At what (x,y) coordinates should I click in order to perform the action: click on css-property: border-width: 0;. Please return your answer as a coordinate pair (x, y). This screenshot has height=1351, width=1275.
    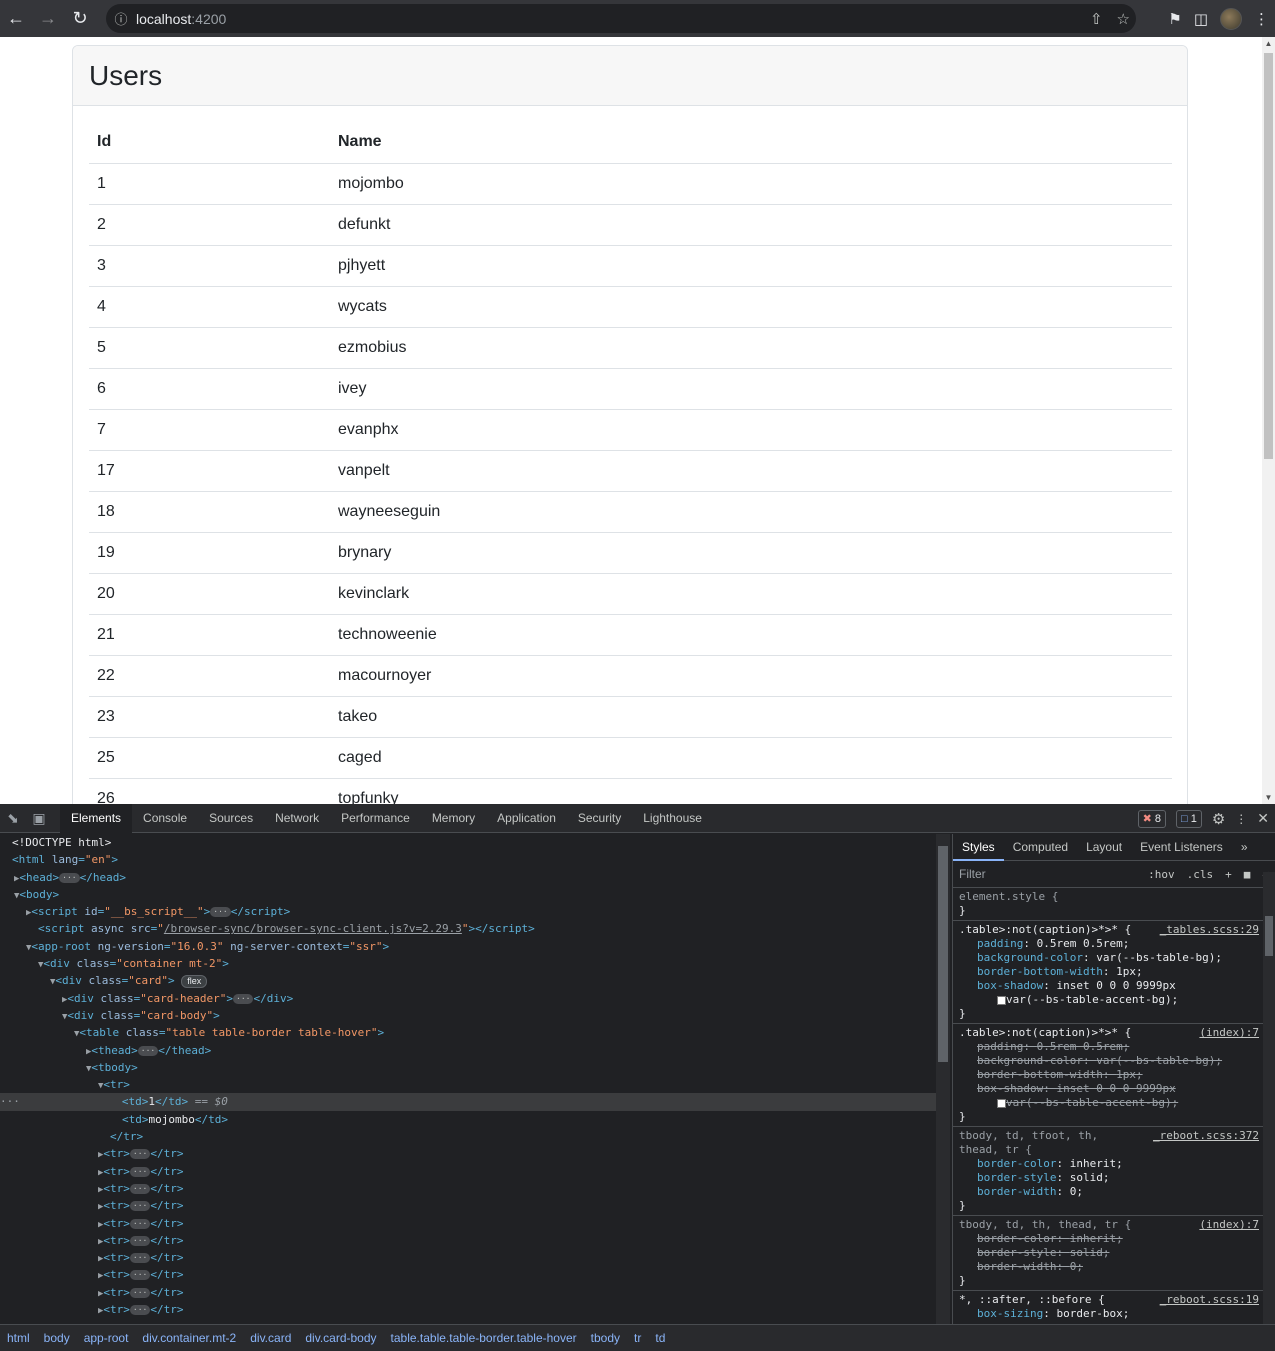
    Looking at the image, I should click on (1115, 1267).